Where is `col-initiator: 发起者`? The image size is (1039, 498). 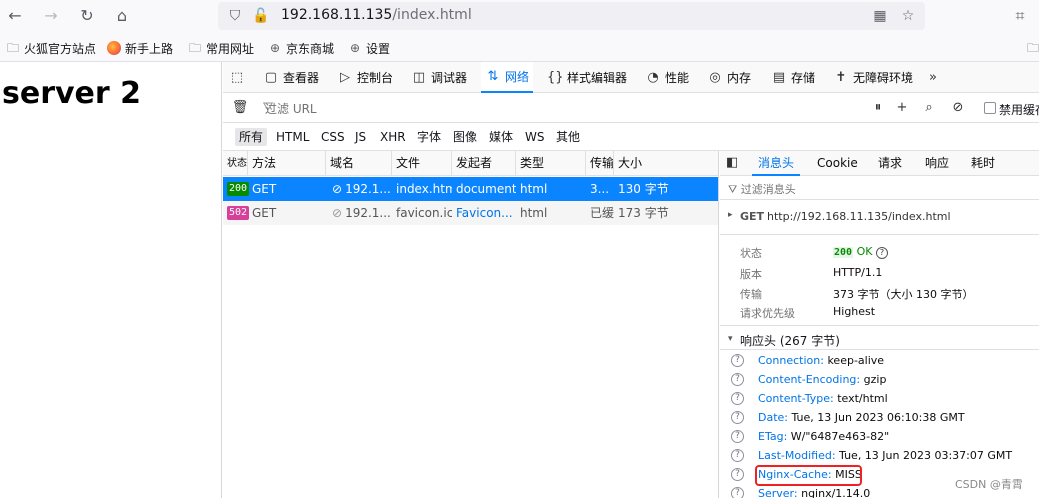
col-initiator: 发起者 is located at coordinates (484, 163).